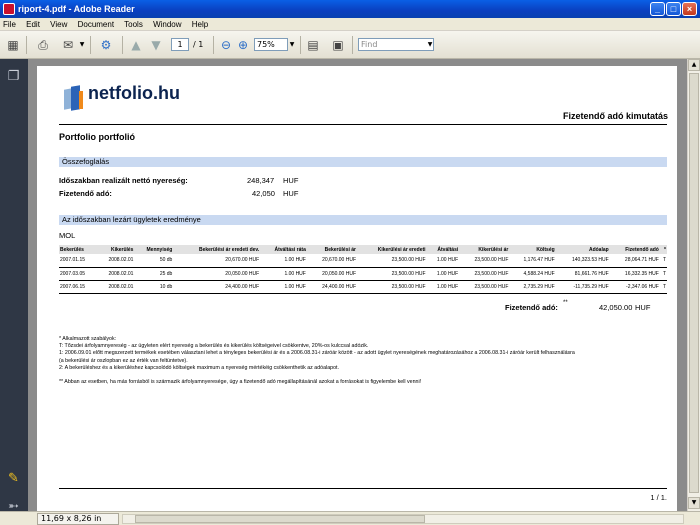 The image size is (700, 525). Describe the element at coordinates (13, 478) in the screenshot. I see `comments-icon: ✎` at that location.